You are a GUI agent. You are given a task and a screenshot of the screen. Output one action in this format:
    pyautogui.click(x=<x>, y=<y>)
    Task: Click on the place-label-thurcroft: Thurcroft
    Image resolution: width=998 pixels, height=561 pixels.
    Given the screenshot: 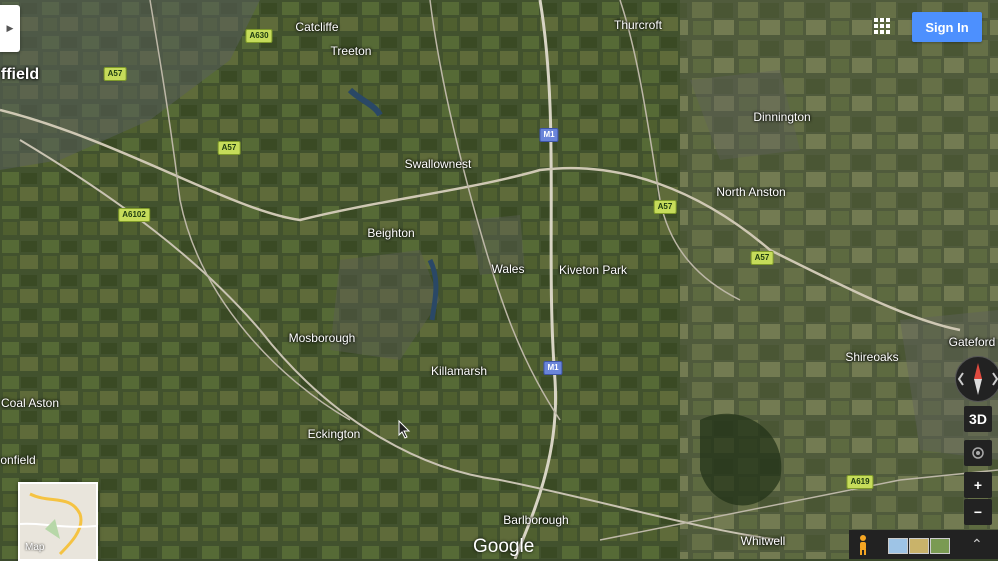 What is the action you would take?
    pyautogui.click(x=638, y=25)
    